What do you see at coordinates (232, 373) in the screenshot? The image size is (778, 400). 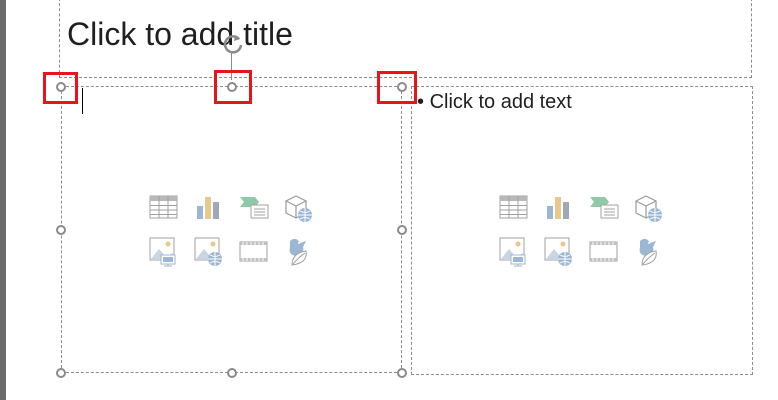 I see `resize-handle-bottom-center` at bounding box center [232, 373].